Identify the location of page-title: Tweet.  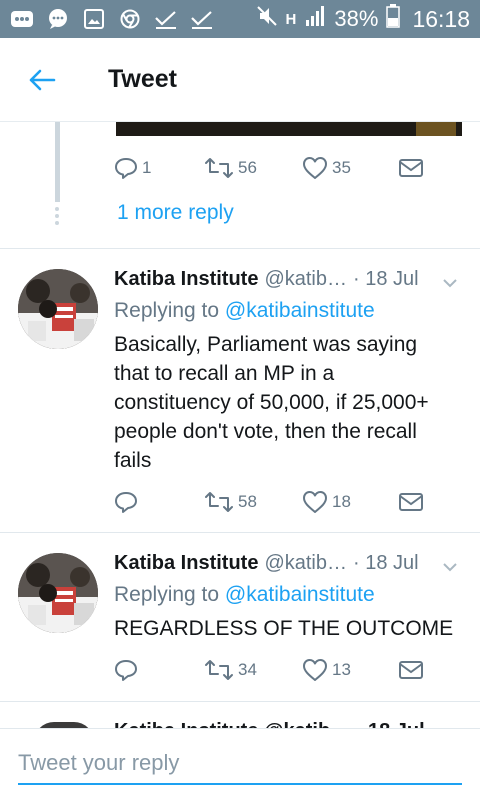
(142, 79).